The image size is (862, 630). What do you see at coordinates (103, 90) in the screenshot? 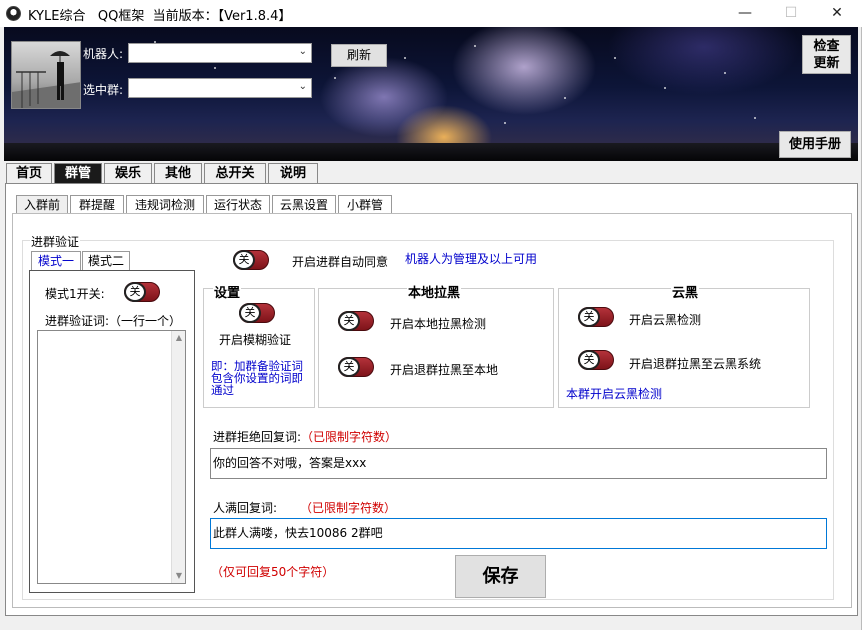
I see `group-label: 选中群:` at bounding box center [103, 90].